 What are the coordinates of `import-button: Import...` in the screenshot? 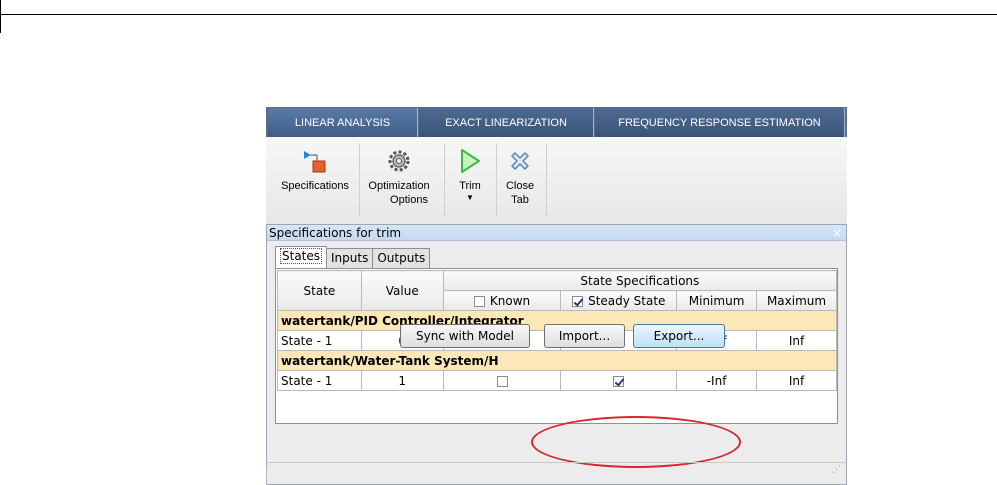 It's located at (584, 336).